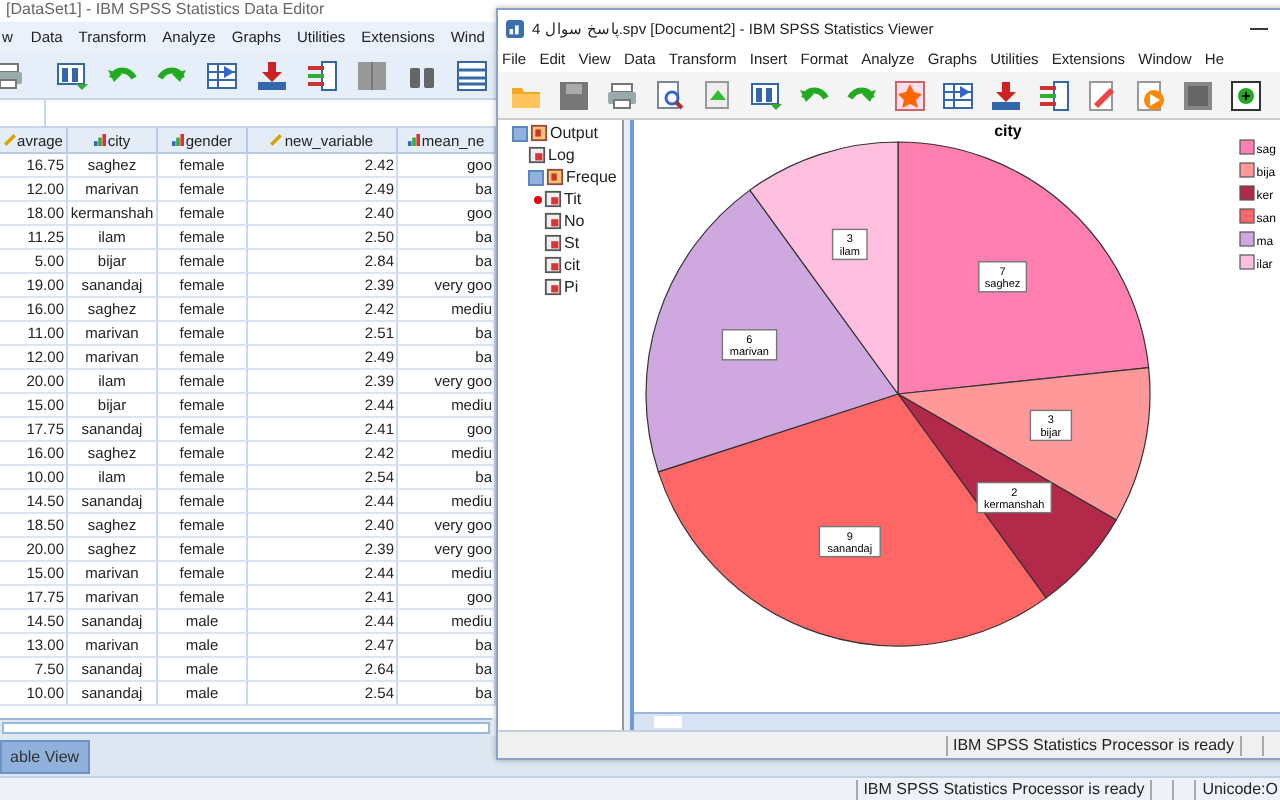 This screenshot has height=800, width=1280. What do you see at coordinates (573, 199) in the screenshot?
I see `outline-item: Tit` at bounding box center [573, 199].